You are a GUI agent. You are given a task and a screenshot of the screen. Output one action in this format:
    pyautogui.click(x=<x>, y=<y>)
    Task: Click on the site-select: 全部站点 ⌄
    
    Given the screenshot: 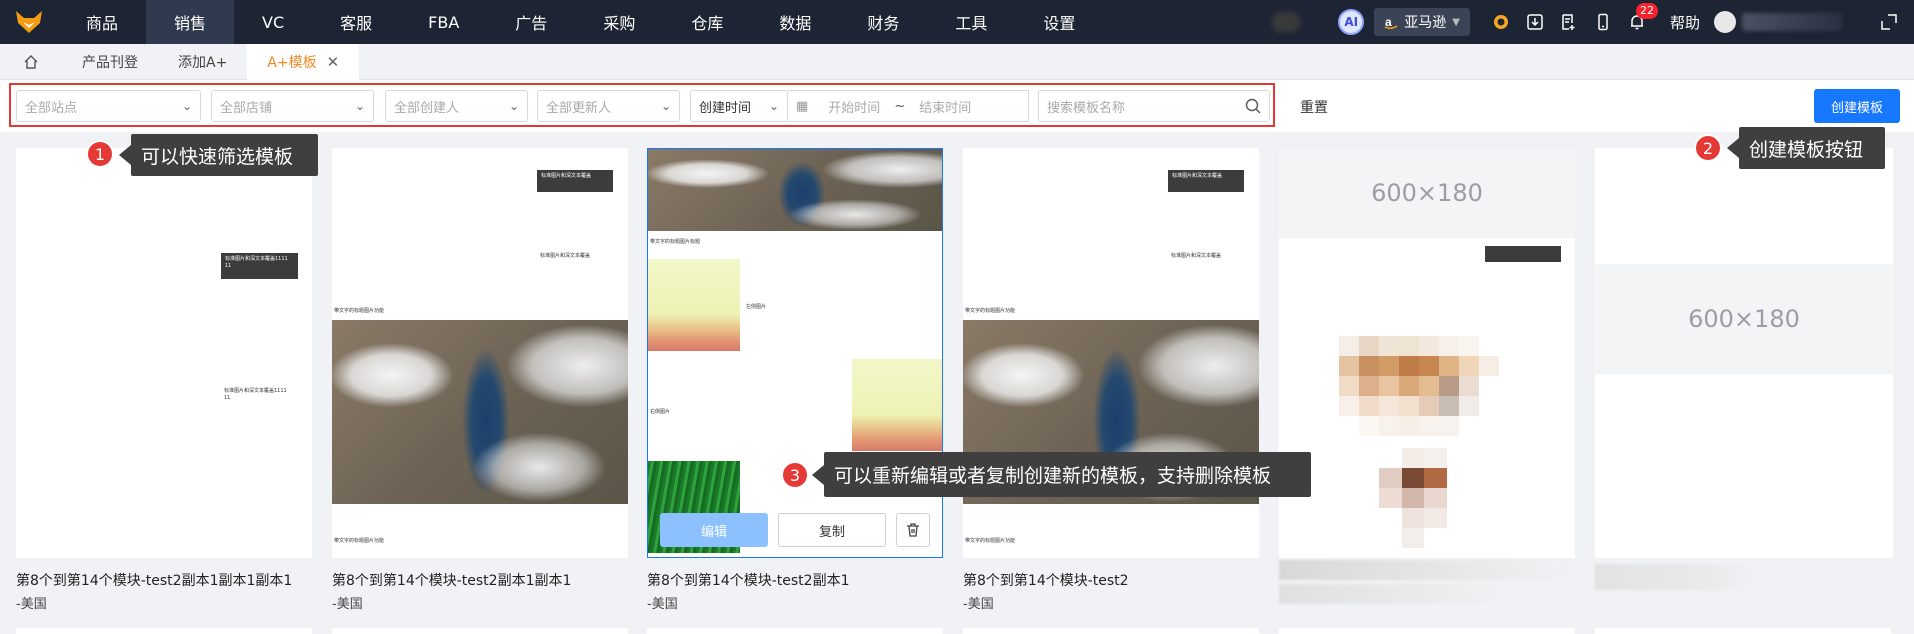 What is the action you would take?
    pyautogui.click(x=108, y=106)
    